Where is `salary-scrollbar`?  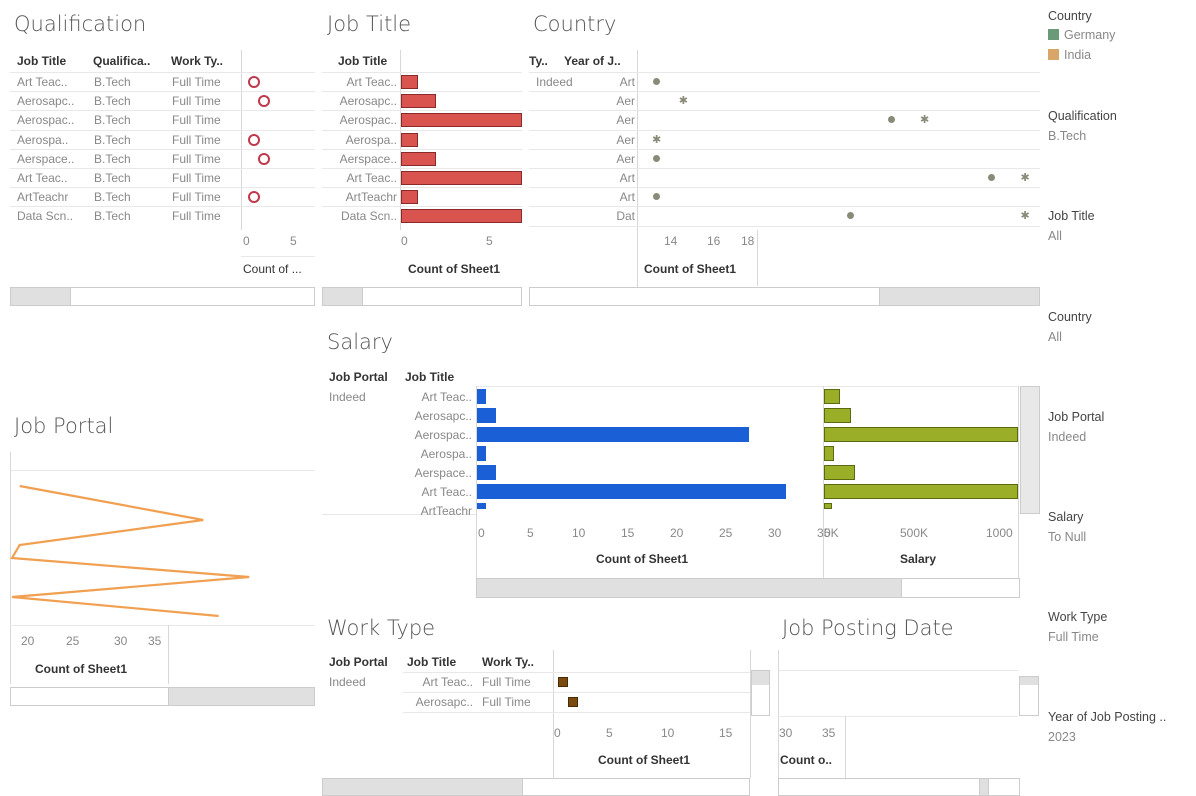
salary-scrollbar is located at coordinates (748, 588).